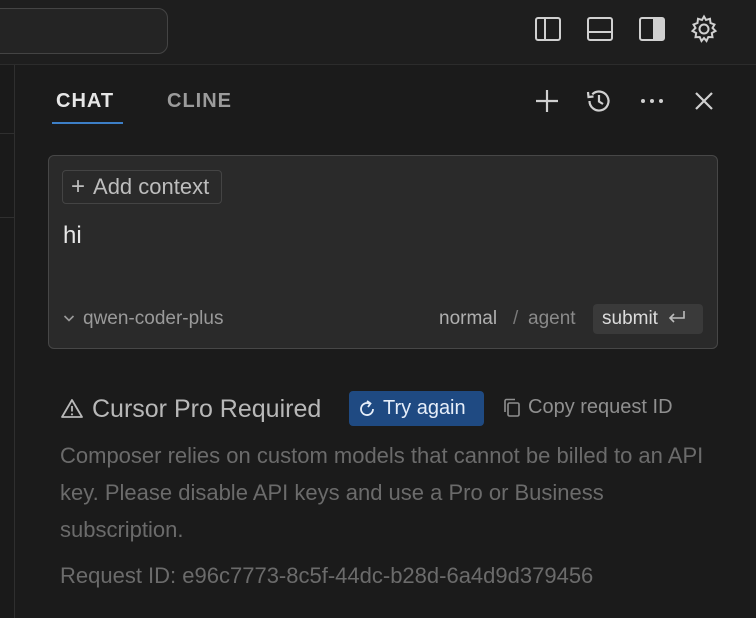  I want to click on refresh-icon, so click(367, 407).